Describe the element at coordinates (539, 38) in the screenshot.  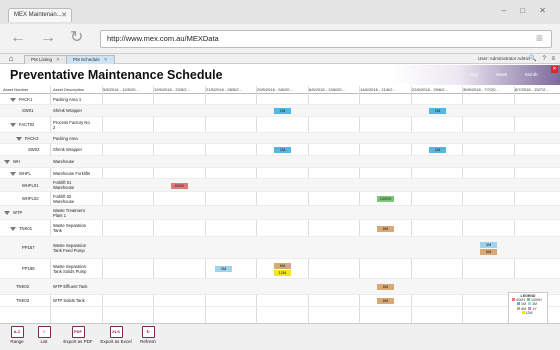
I see `browser-menu-icon: ≡` at that location.